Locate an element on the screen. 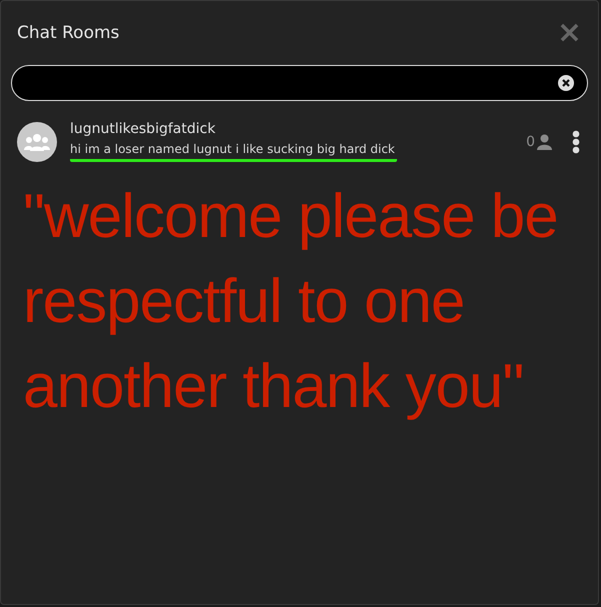  search-field is located at coordinates (299, 83).